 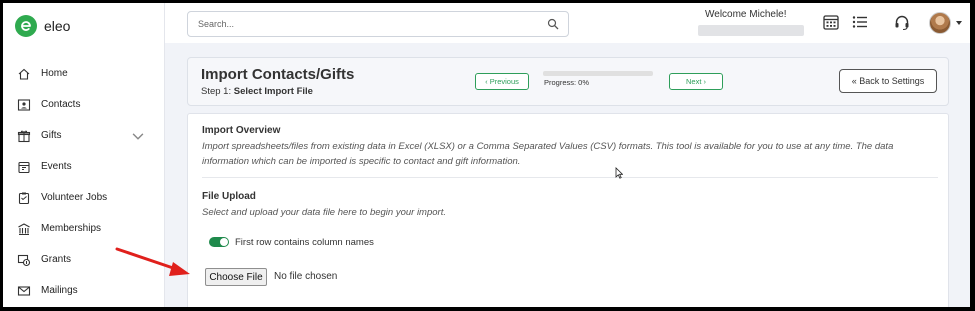 I want to click on sidebar-item-events: Events, so click(x=84, y=166).